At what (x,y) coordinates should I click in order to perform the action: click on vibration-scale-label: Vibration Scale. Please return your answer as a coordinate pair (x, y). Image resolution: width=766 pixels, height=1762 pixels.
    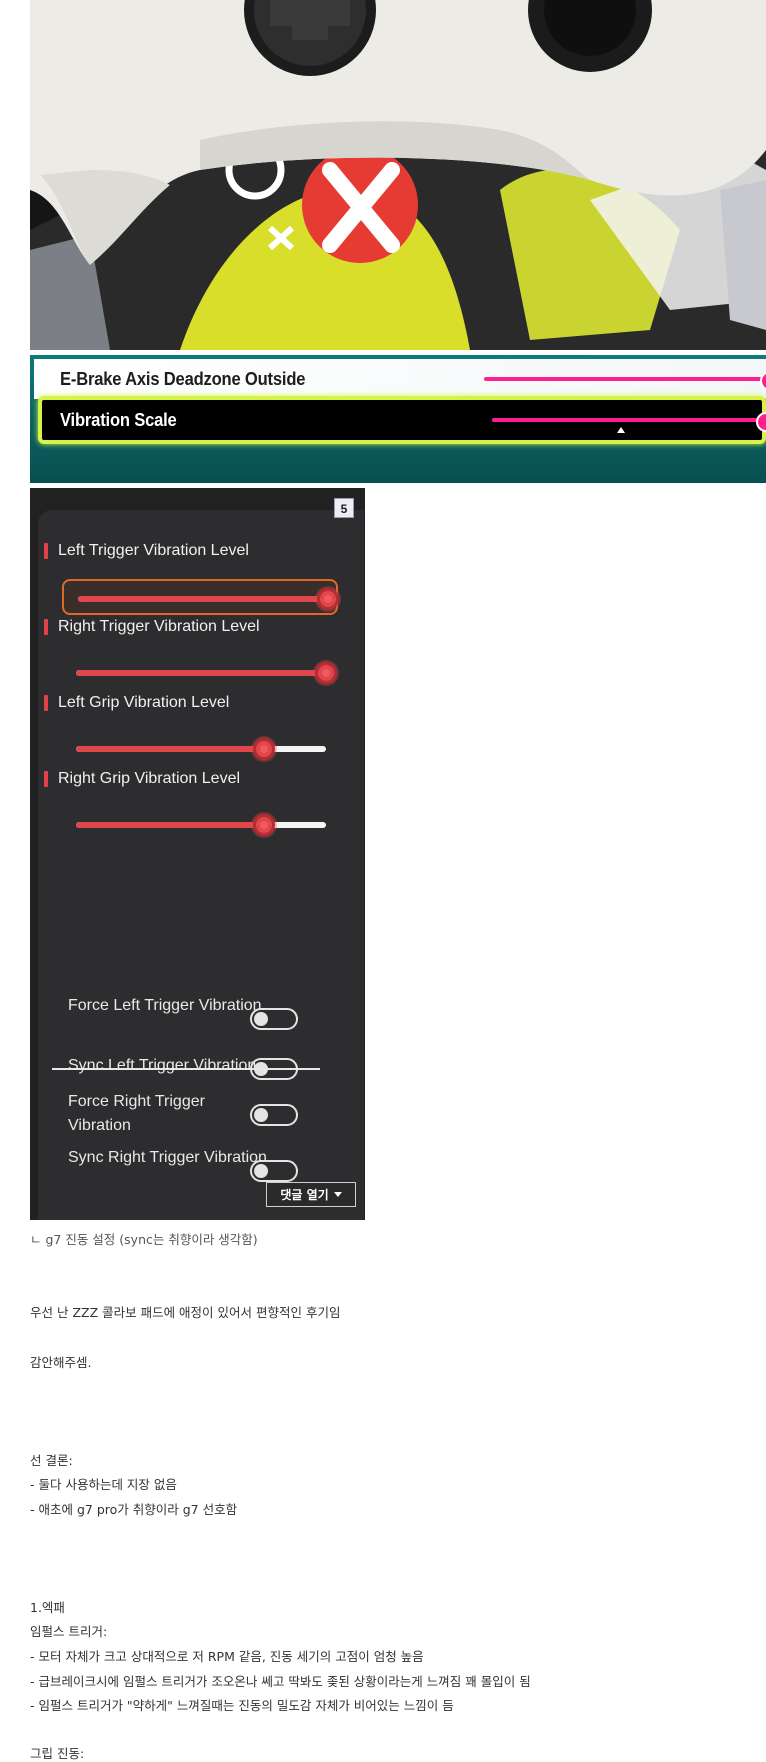
    Looking at the image, I should click on (118, 419).